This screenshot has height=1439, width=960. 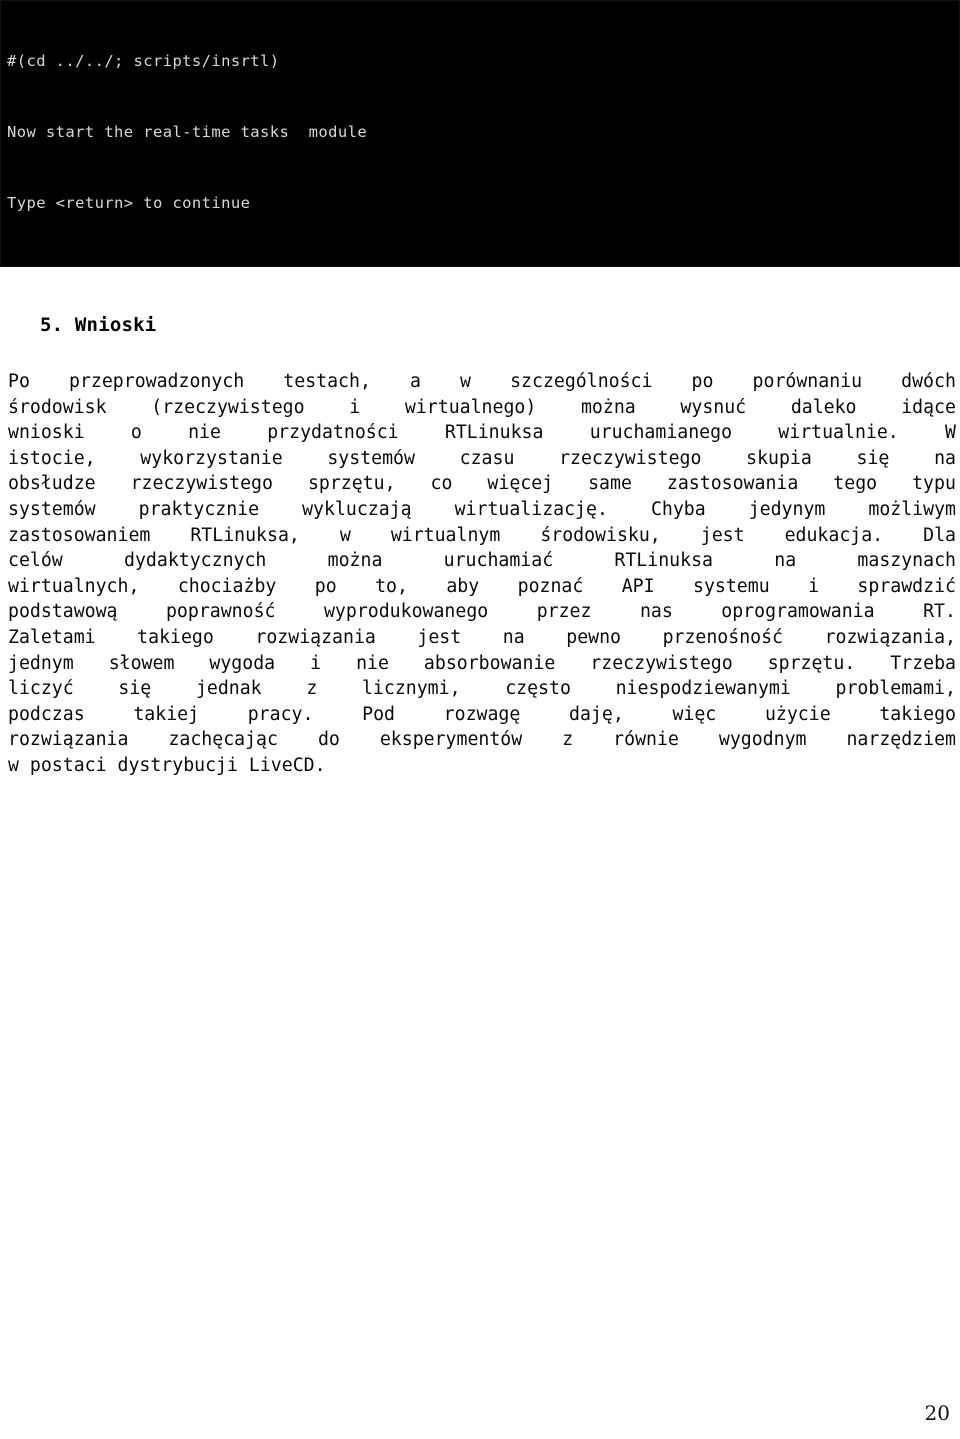 What do you see at coordinates (228, 689) in the screenshot?
I see `body-word: jednak` at bounding box center [228, 689].